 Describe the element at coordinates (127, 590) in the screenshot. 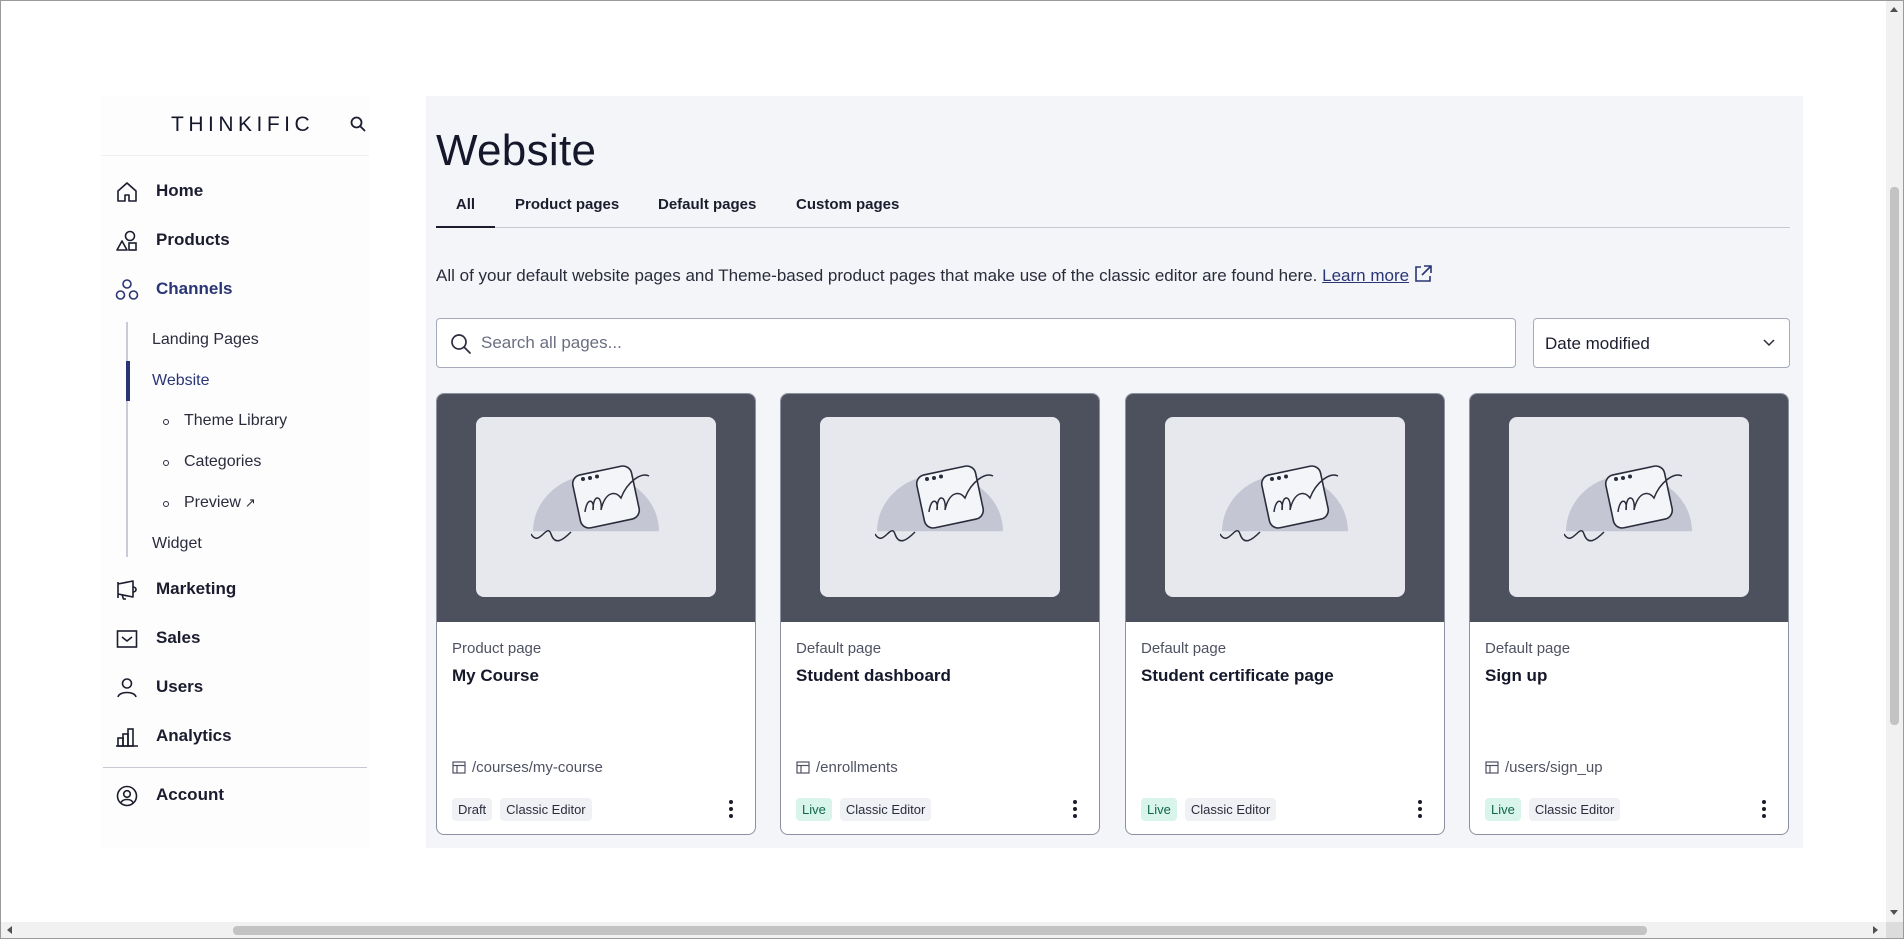

I see `megaphone-icon` at that location.